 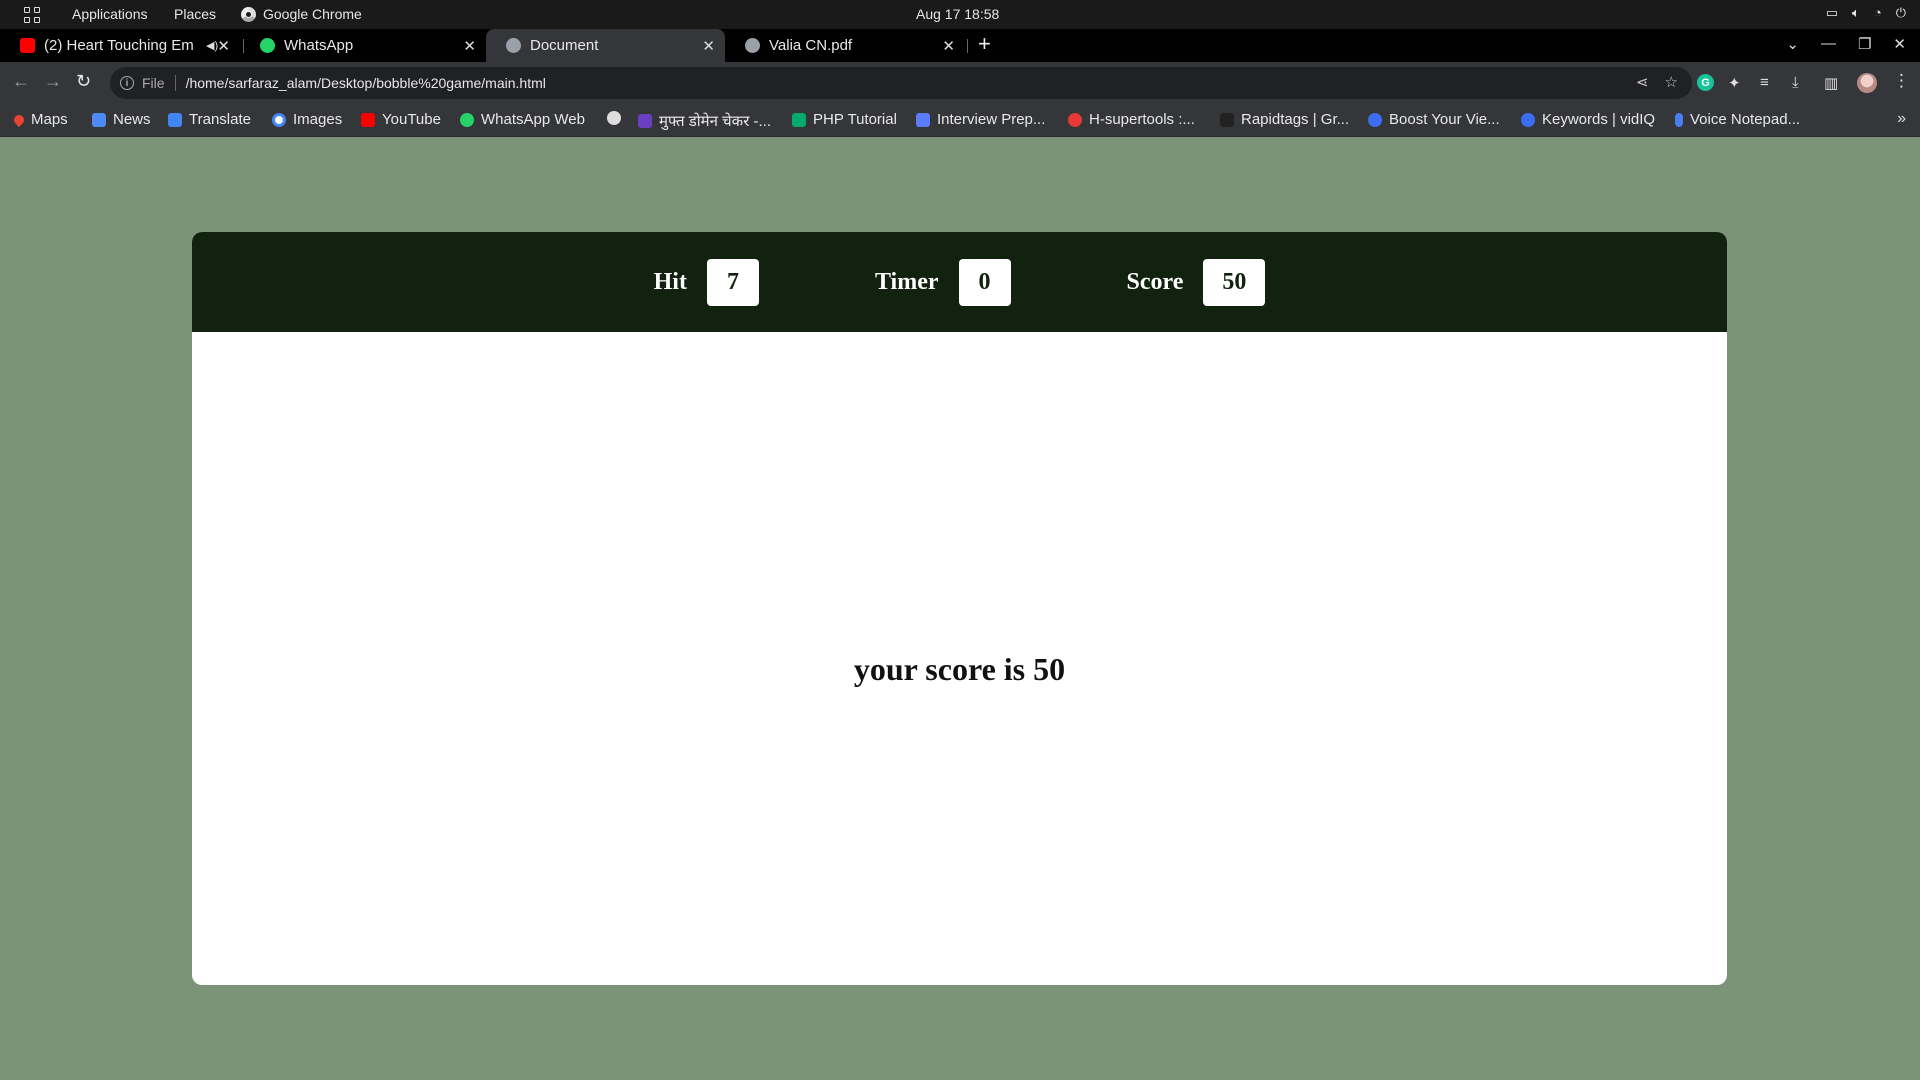 I want to click on restore-icon: ❐, so click(x=1864, y=44).